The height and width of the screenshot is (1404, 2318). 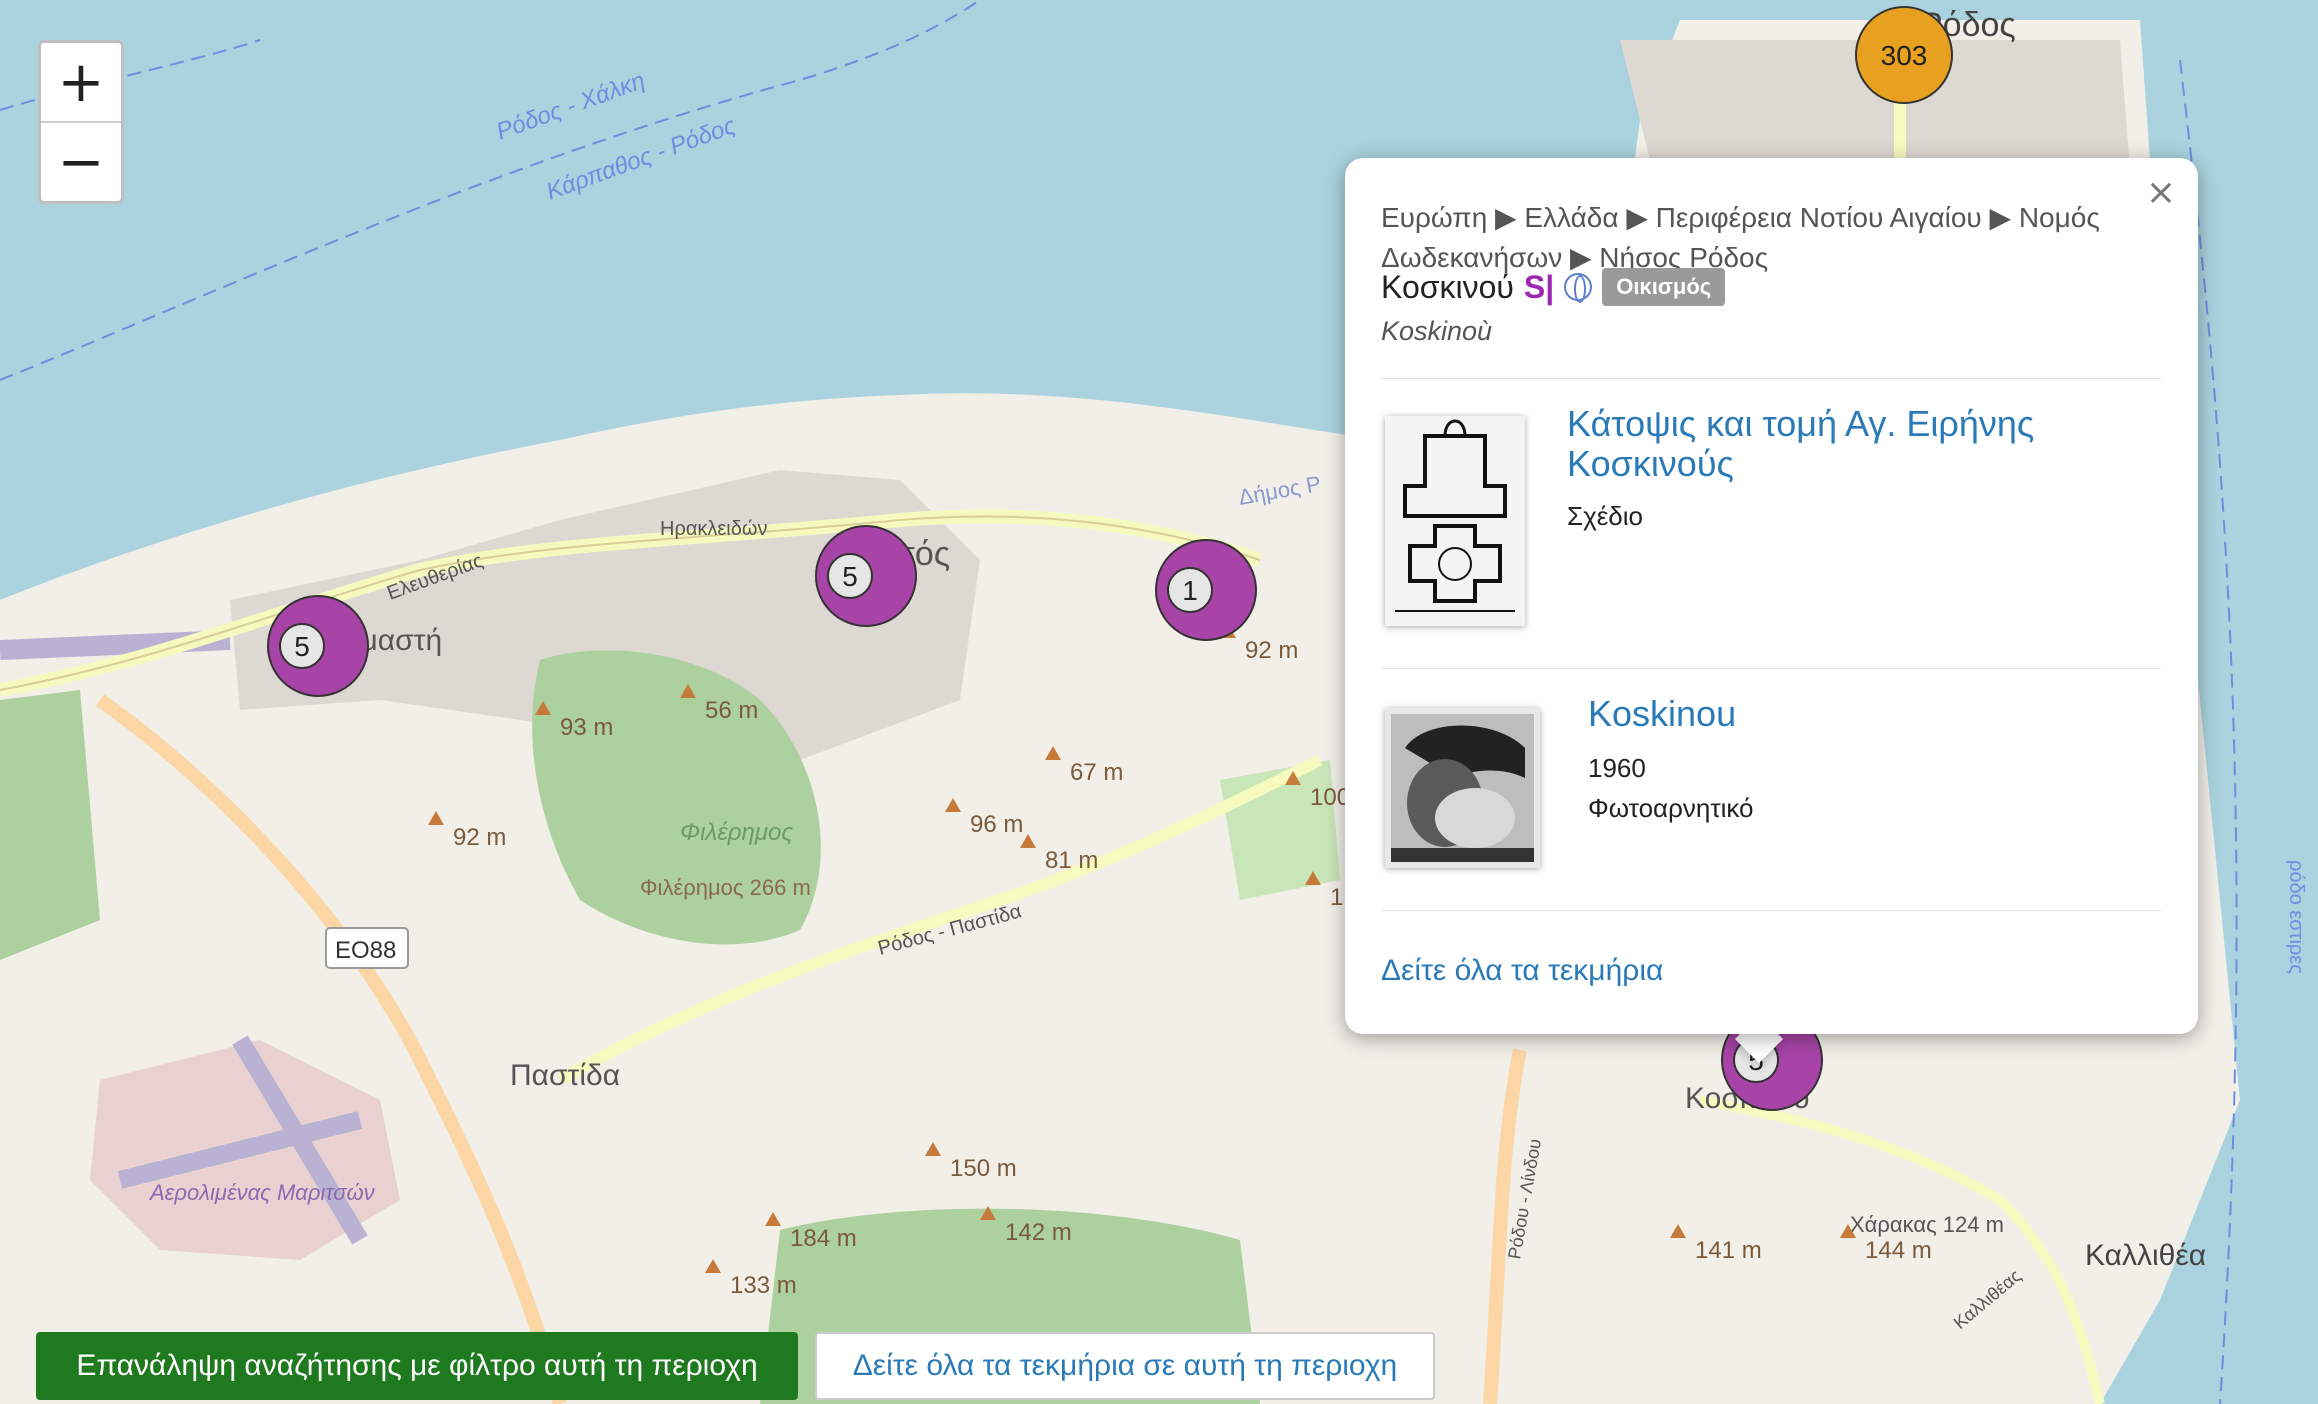 What do you see at coordinates (1858, 714) in the screenshot?
I see `item-title-2: Koskinou` at bounding box center [1858, 714].